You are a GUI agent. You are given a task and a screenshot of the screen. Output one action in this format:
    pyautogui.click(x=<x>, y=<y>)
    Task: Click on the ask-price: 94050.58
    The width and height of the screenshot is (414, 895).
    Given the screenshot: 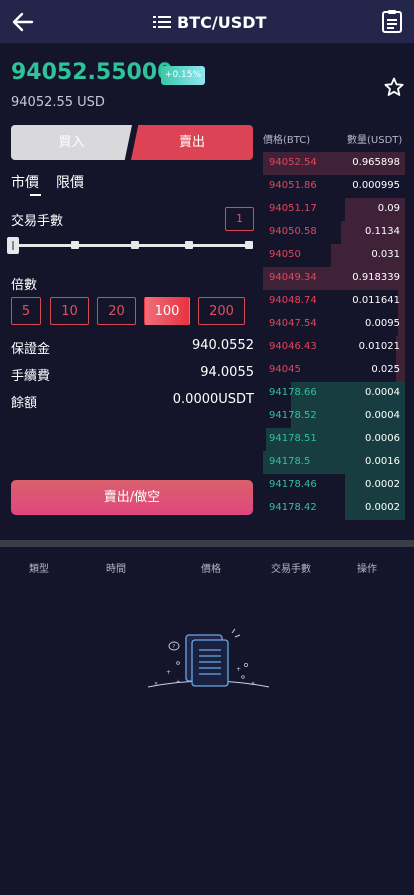 What is the action you would take?
    pyautogui.click(x=293, y=231)
    